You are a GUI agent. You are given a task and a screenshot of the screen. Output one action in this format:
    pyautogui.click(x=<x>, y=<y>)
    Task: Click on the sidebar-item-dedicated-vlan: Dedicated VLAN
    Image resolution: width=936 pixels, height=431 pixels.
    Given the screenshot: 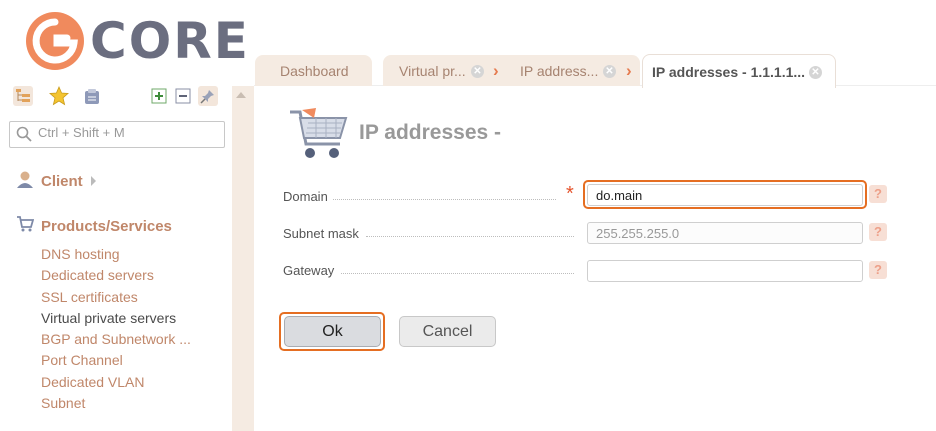 What is the action you would take?
    pyautogui.click(x=93, y=382)
    